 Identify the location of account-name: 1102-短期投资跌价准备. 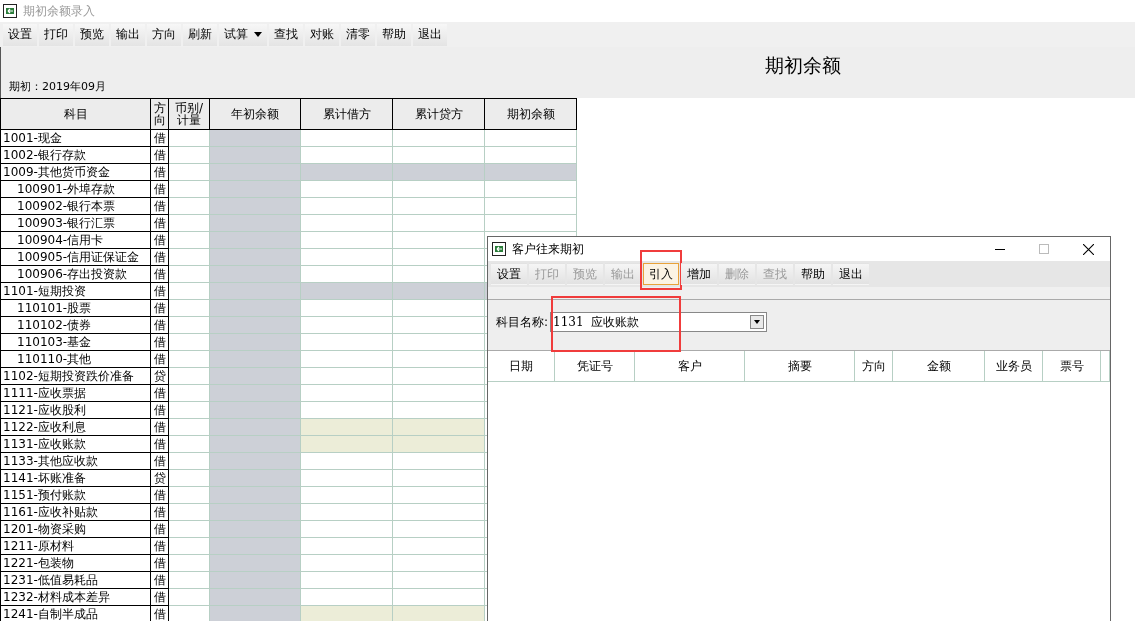
(68, 375).